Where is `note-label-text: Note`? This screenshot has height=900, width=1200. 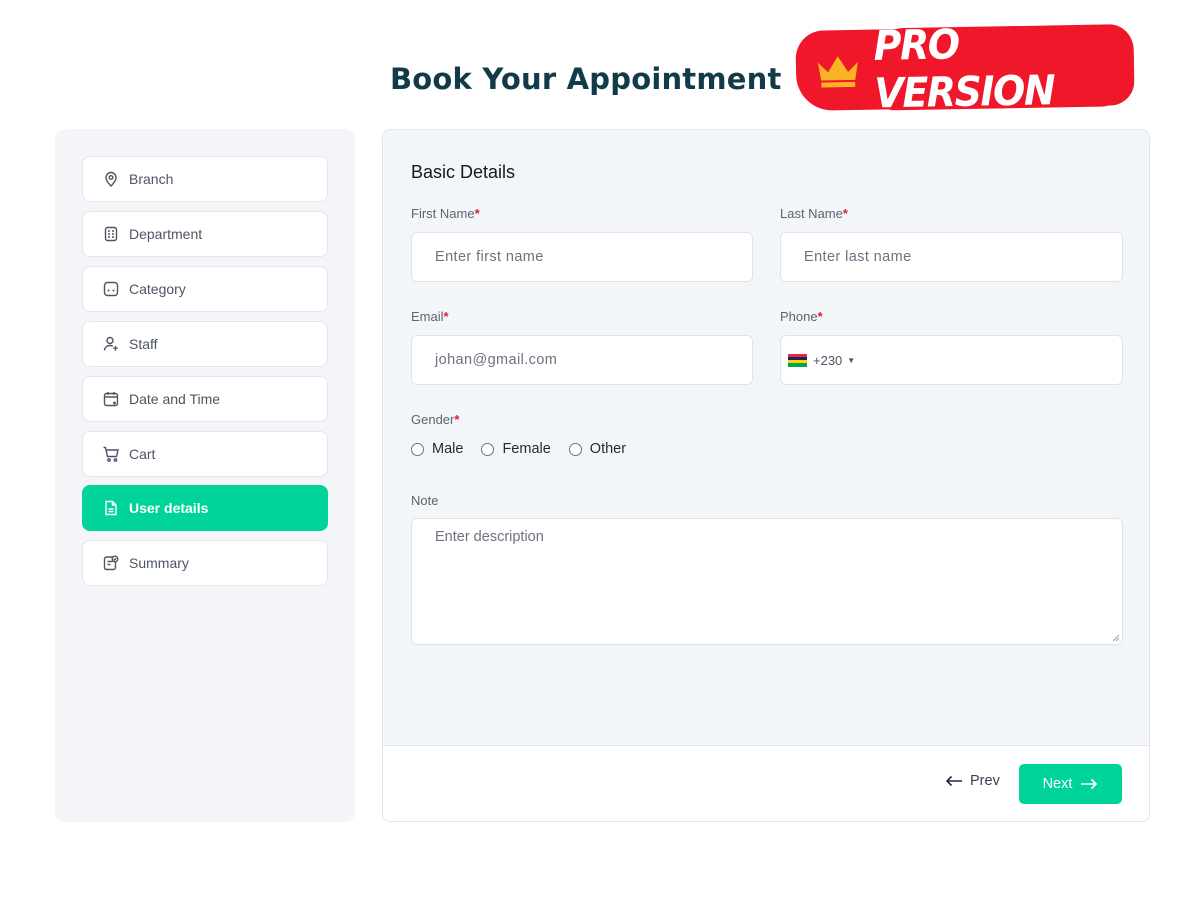
note-label-text: Note is located at coordinates (425, 500).